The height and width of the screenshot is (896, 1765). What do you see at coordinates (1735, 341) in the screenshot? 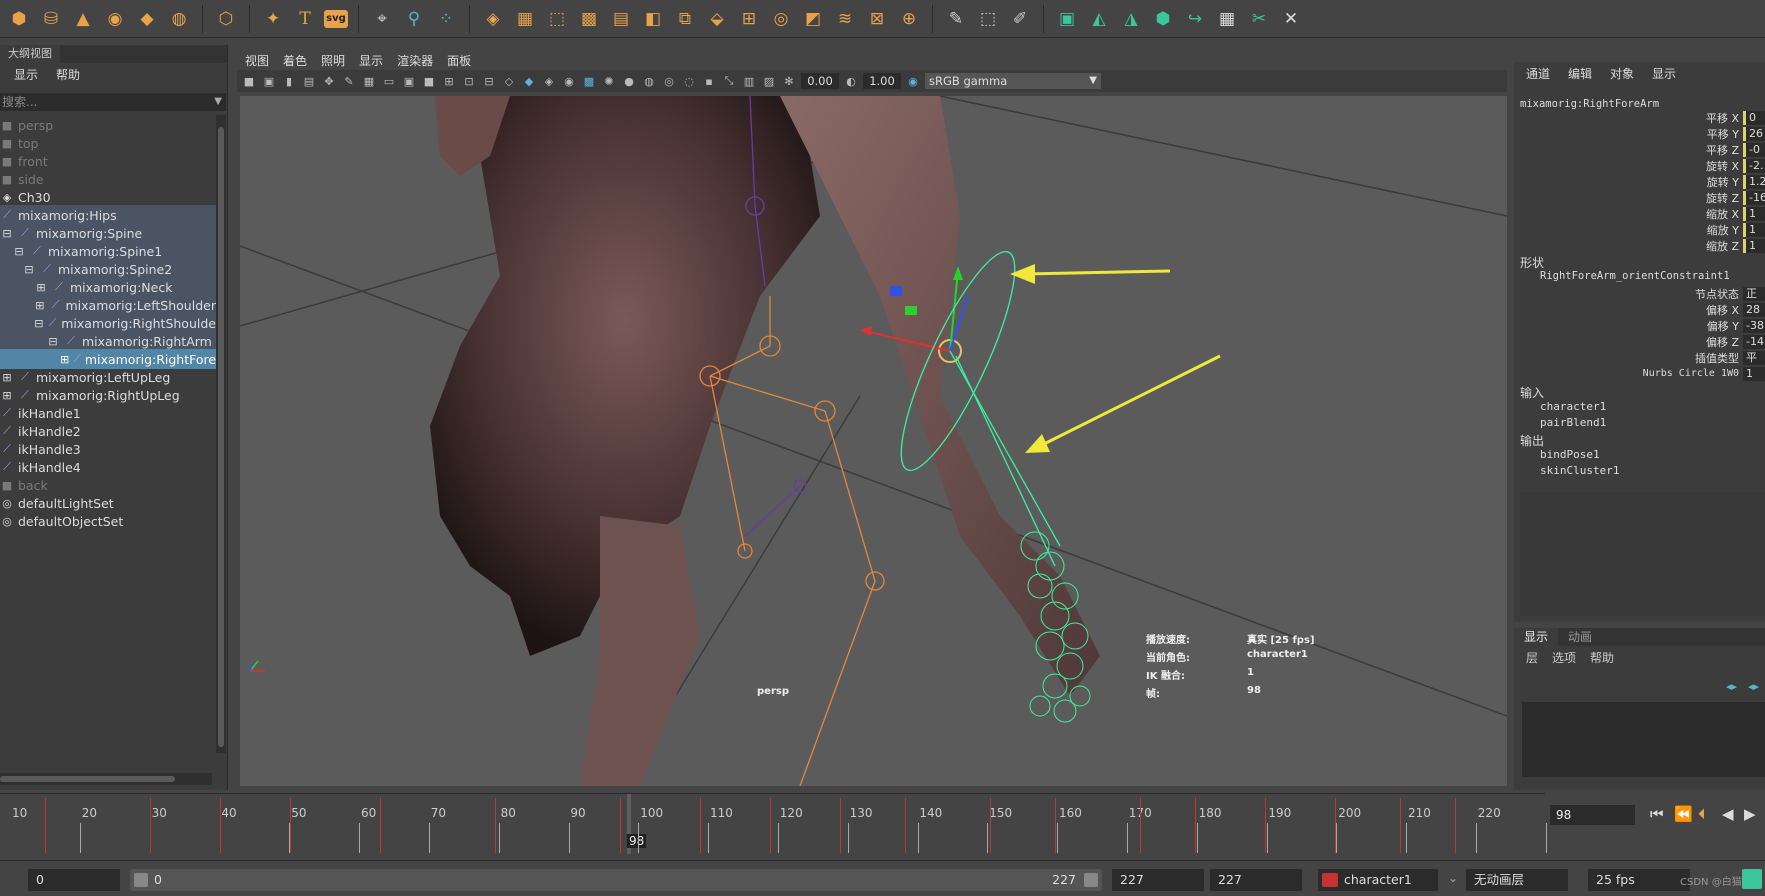
I see `attr-offset-z: 偏移 Z -14` at bounding box center [1735, 341].